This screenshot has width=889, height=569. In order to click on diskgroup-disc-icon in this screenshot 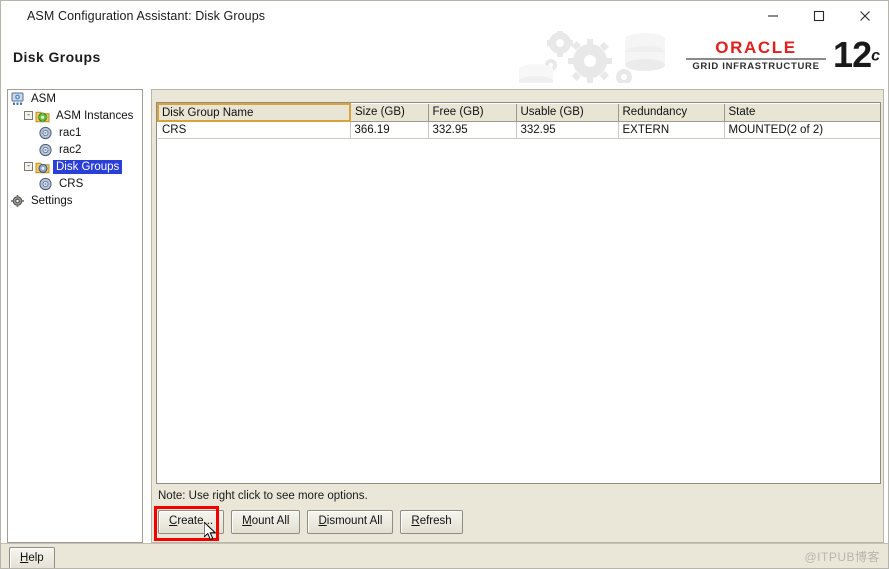, I will do `click(45, 184)`.